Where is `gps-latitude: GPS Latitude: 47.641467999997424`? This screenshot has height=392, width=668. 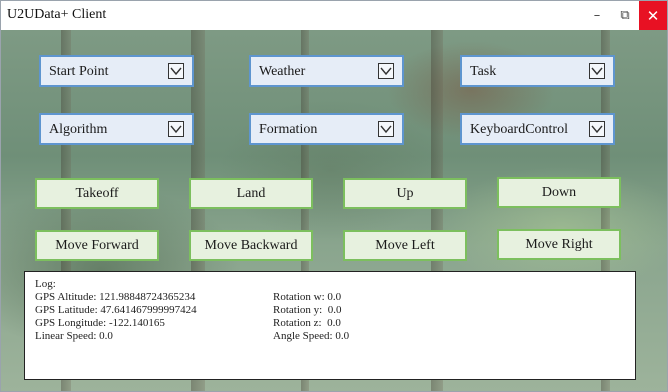
gps-latitude: GPS Latitude: 47.641467999997424 is located at coordinates (116, 310).